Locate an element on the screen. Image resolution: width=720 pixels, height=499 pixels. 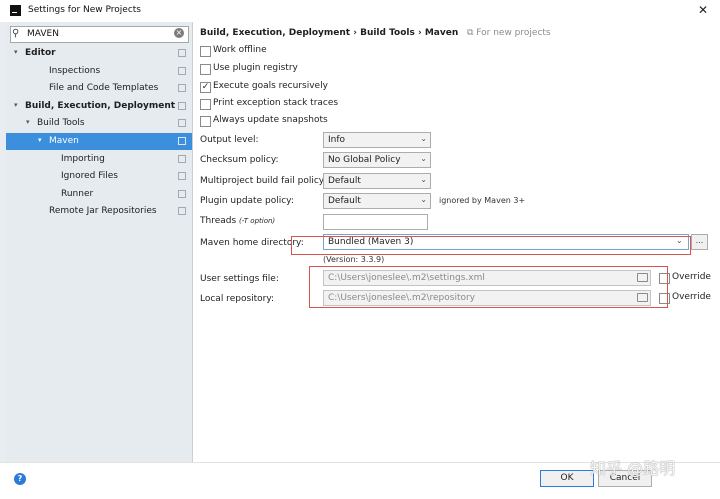
checksum-policy-select: No Global Policy ⌄ is located at coordinates (377, 160).